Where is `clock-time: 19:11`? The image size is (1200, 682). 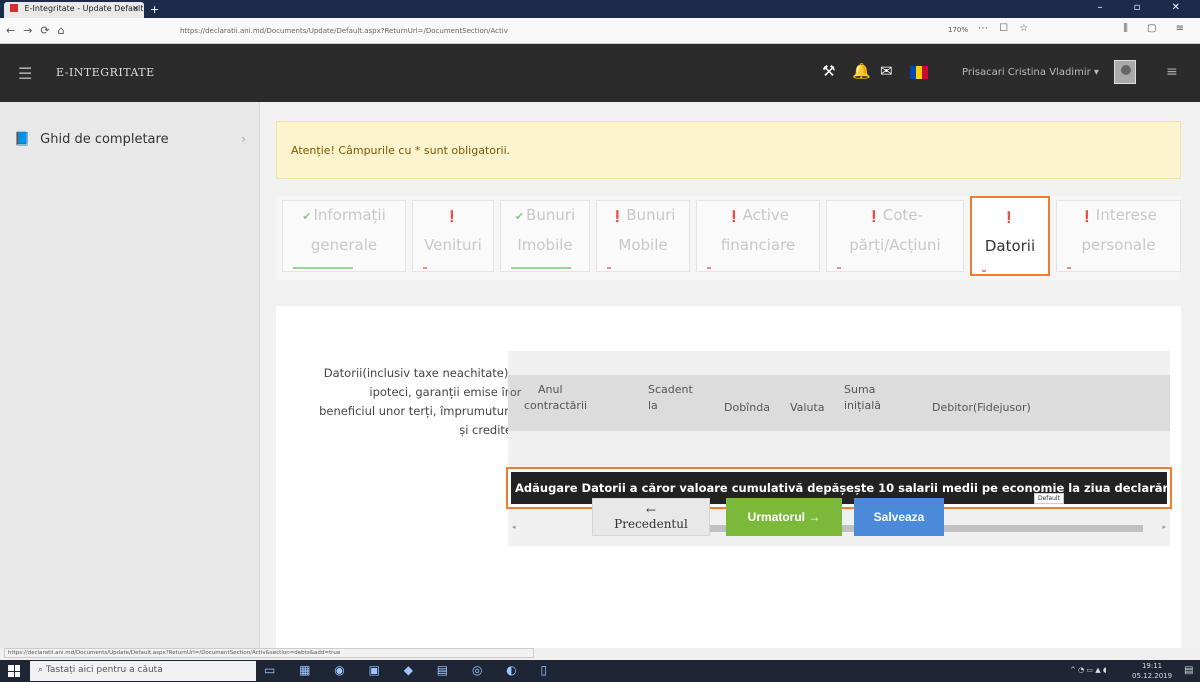 clock-time: 19:11 is located at coordinates (1152, 666).